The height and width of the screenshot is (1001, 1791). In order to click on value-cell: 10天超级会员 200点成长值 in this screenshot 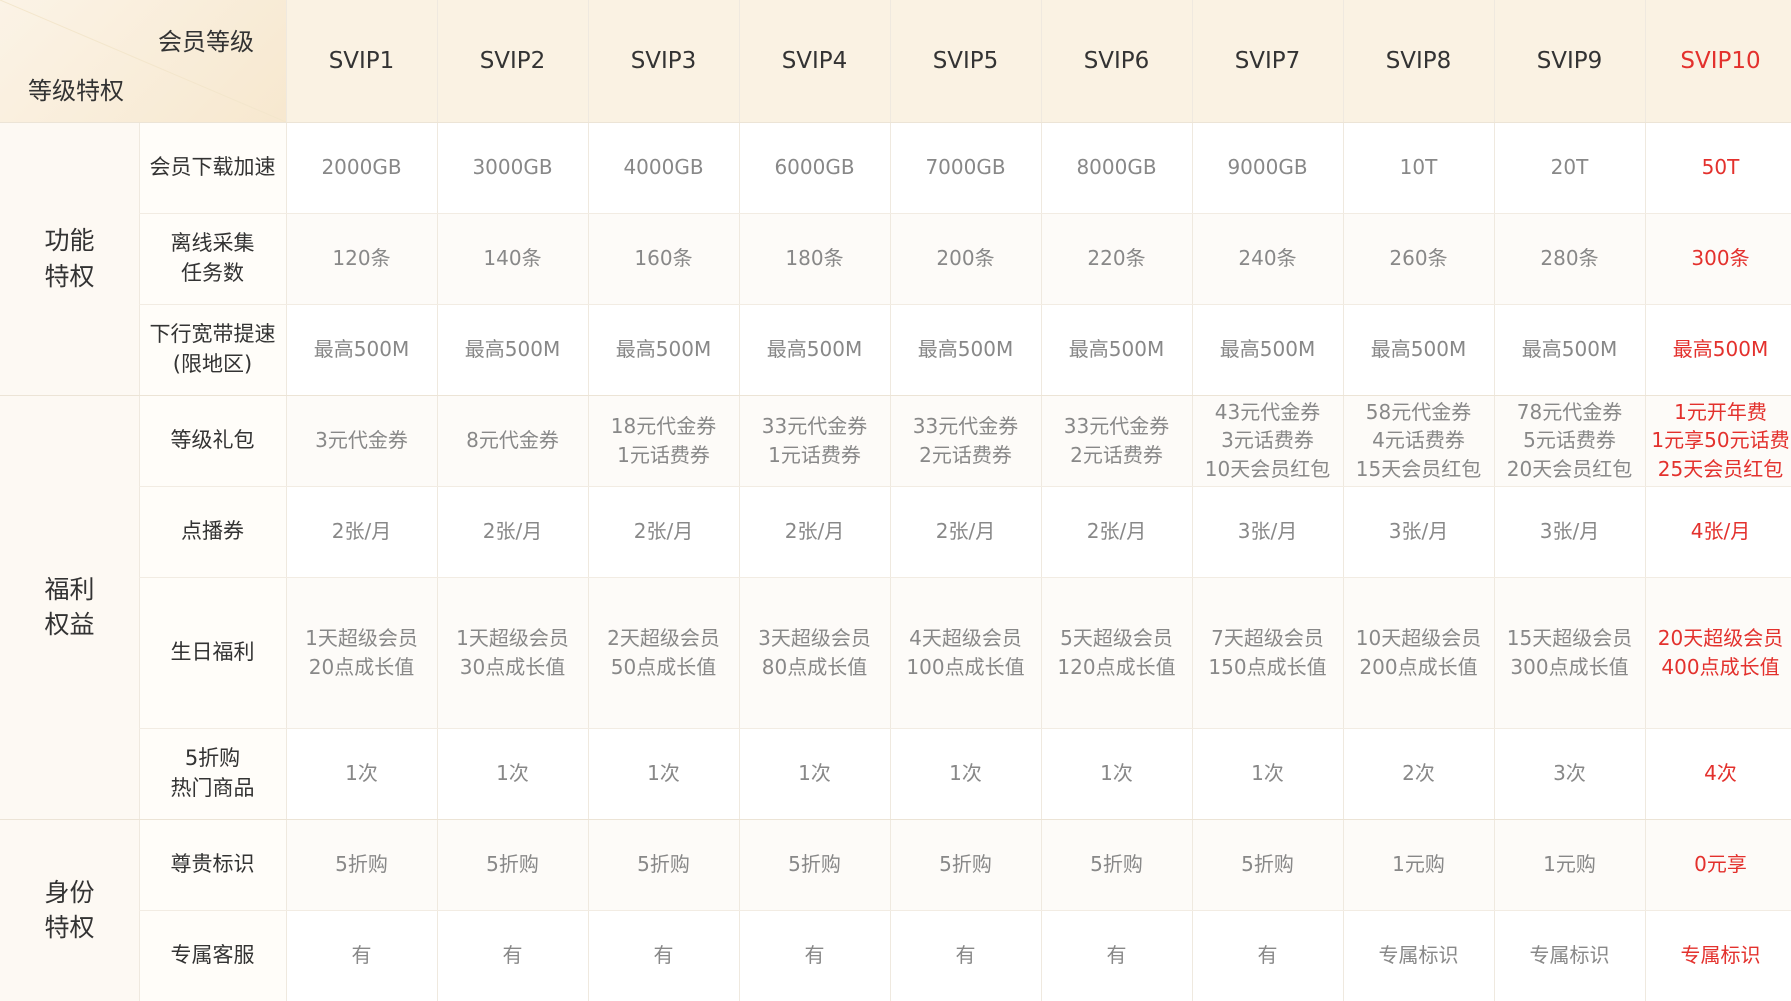, I will do `click(1418, 652)`.